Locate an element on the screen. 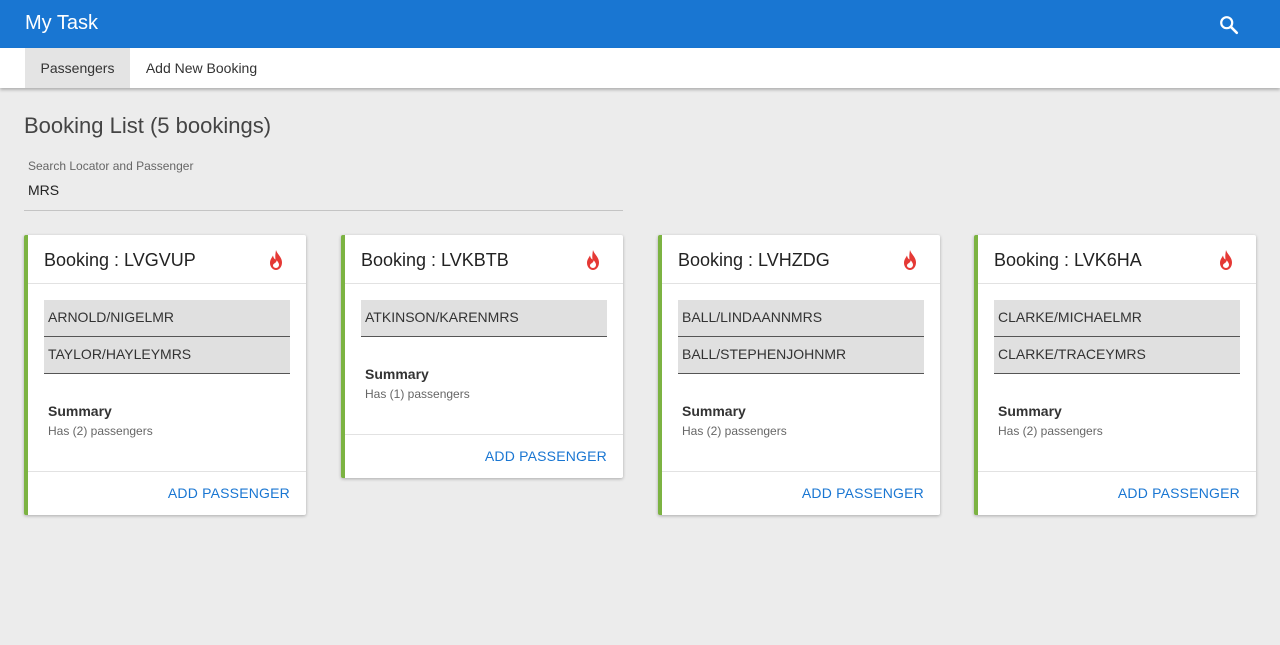 The width and height of the screenshot is (1280, 645). passenger-item: CLARKE/MICHAELMR is located at coordinates (1117, 318).